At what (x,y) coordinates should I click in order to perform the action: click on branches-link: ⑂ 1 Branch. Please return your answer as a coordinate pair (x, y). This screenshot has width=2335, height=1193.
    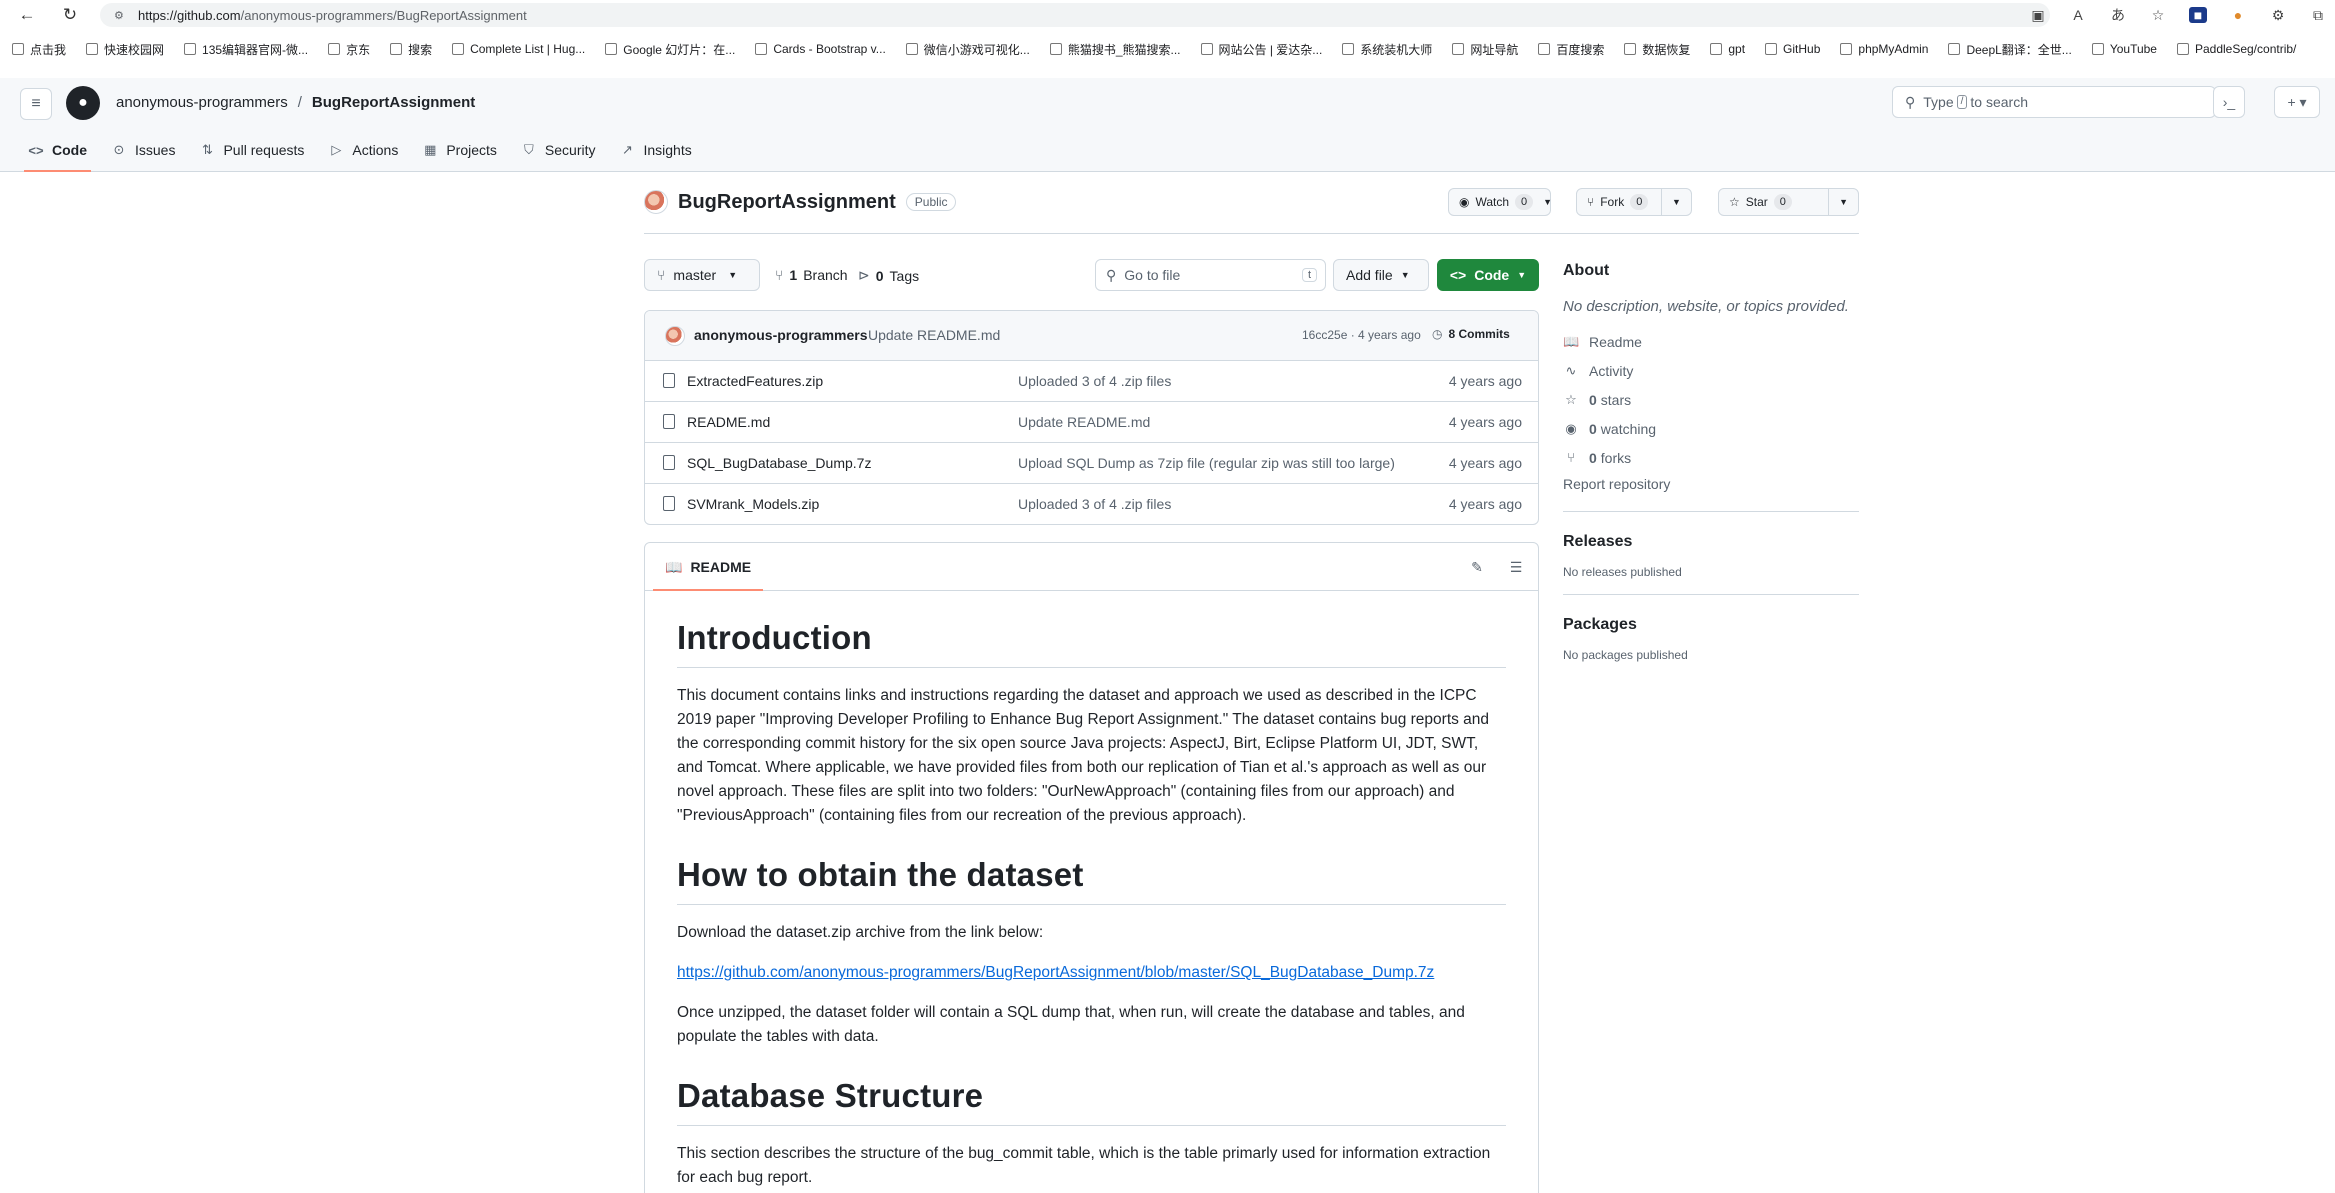
    Looking at the image, I should click on (811, 275).